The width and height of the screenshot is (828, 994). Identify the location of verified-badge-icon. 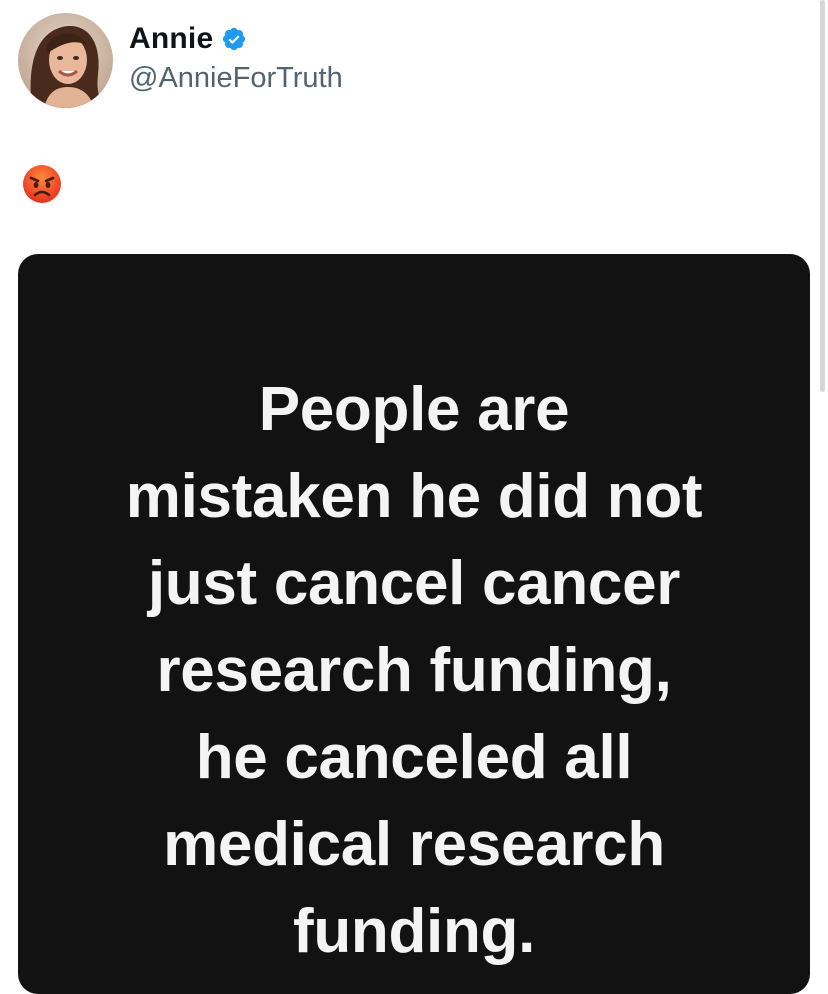
(234, 39).